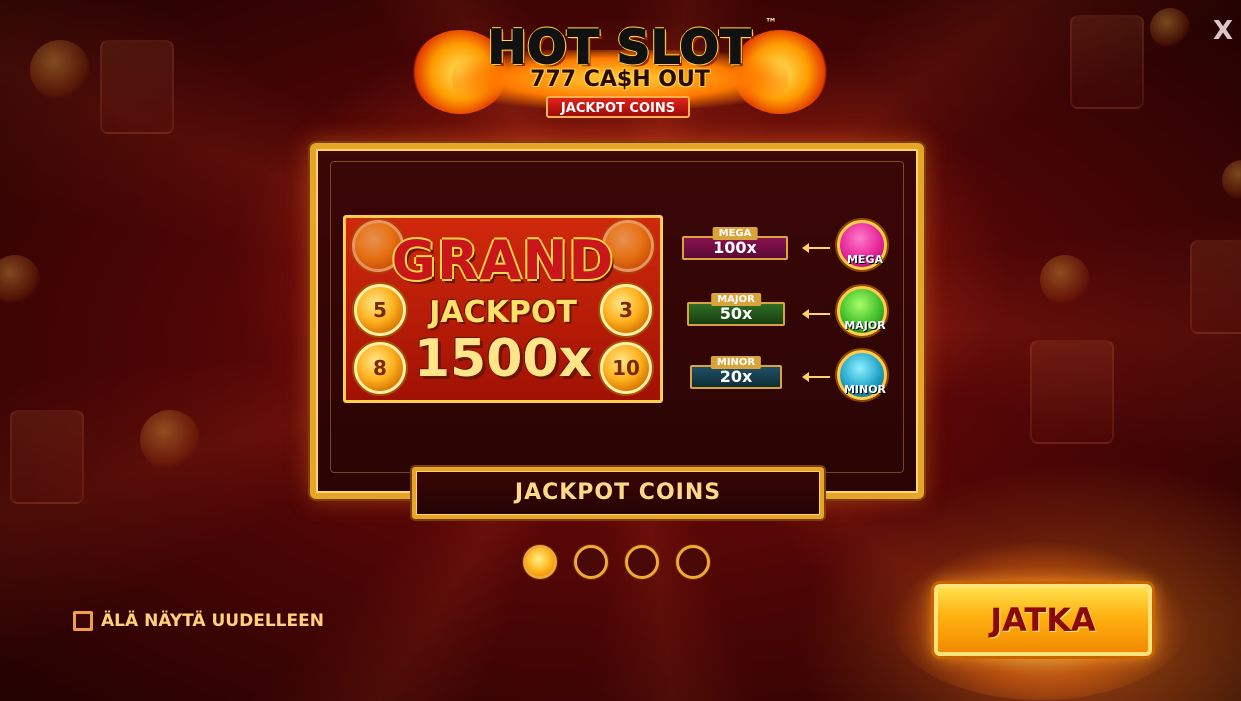 Image resolution: width=1241 pixels, height=701 pixels. What do you see at coordinates (503, 359) in the screenshot?
I see `grand-multiplier: 1500x` at bounding box center [503, 359].